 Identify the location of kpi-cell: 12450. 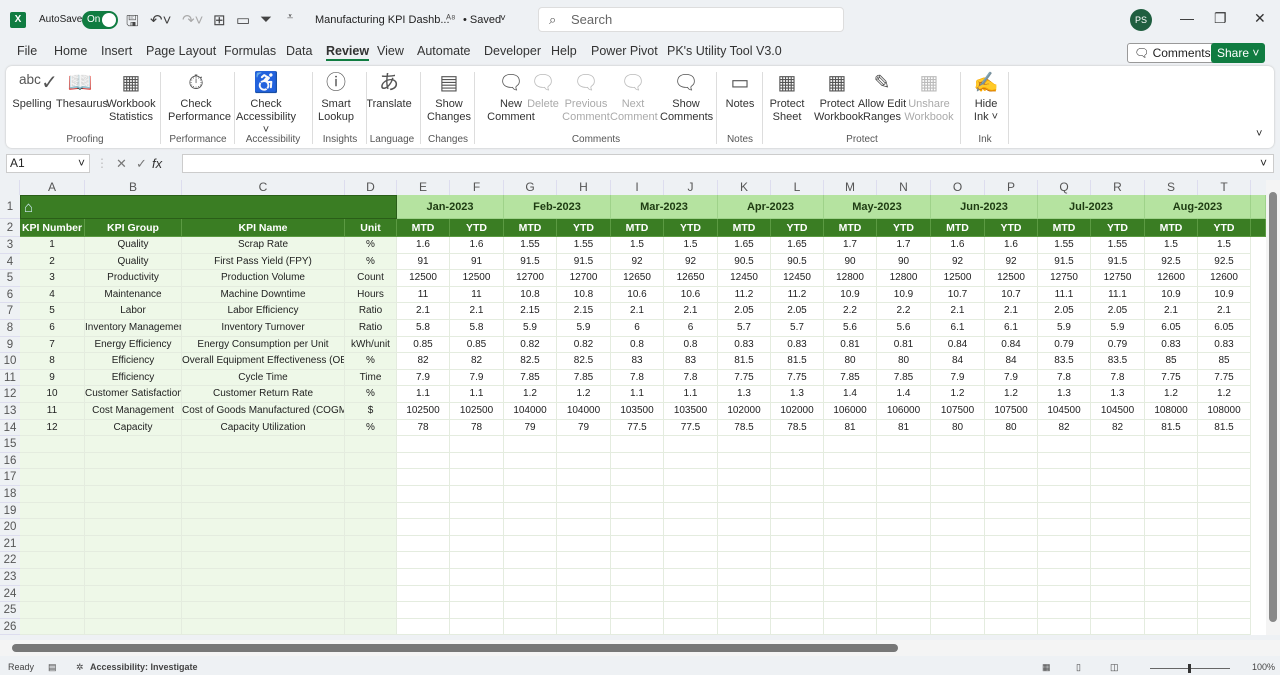
(797, 278).